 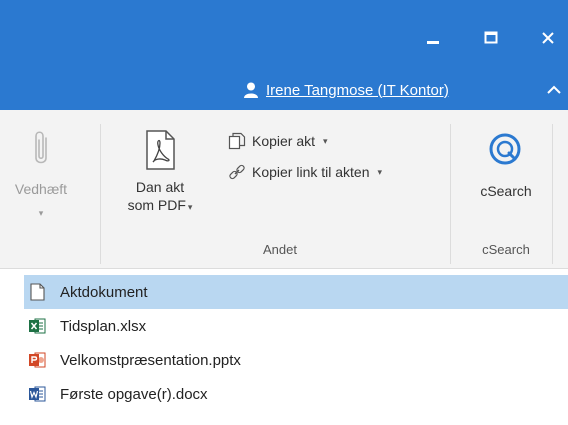 What do you see at coordinates (296, 326) in the screenshot?
I see `list-item-tidsplan: Tidsplan.xlsx` at bounding box center [296, 326].